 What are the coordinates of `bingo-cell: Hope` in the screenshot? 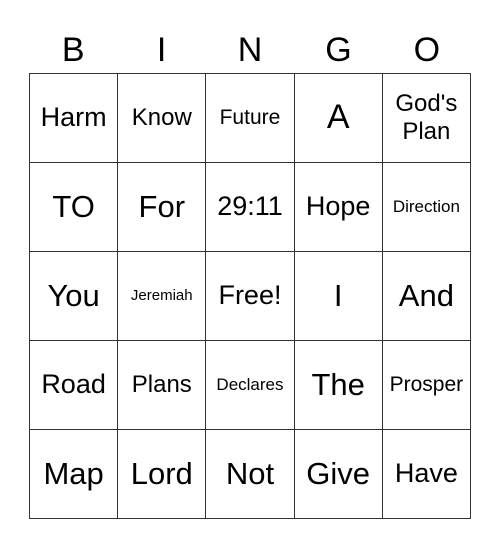 It's located at (338, 207).